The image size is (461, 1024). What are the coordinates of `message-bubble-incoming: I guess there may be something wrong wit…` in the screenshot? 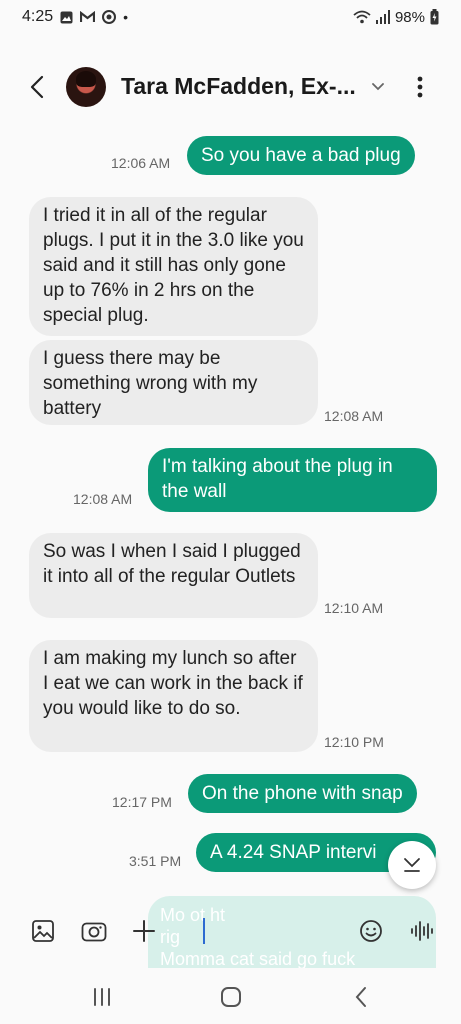 It's located at (173, 382).